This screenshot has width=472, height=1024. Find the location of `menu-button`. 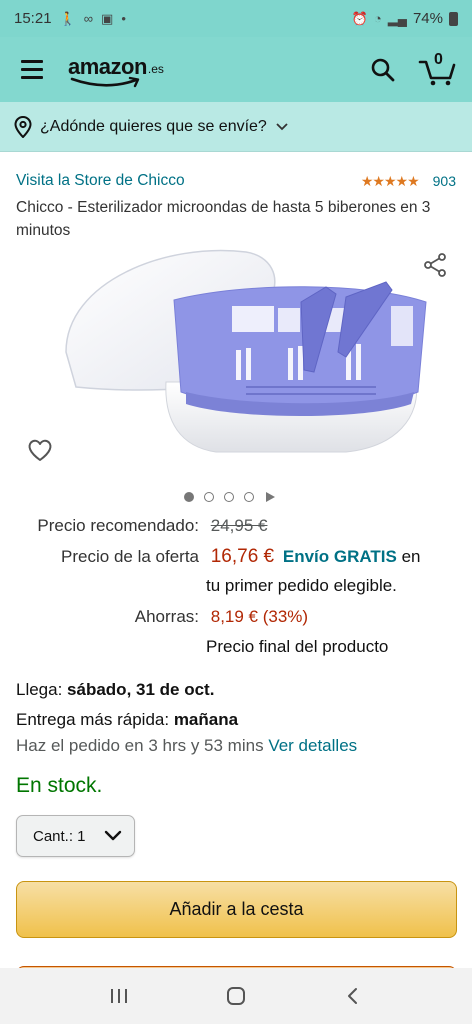

menu-button is located at coordinates (32, 70).